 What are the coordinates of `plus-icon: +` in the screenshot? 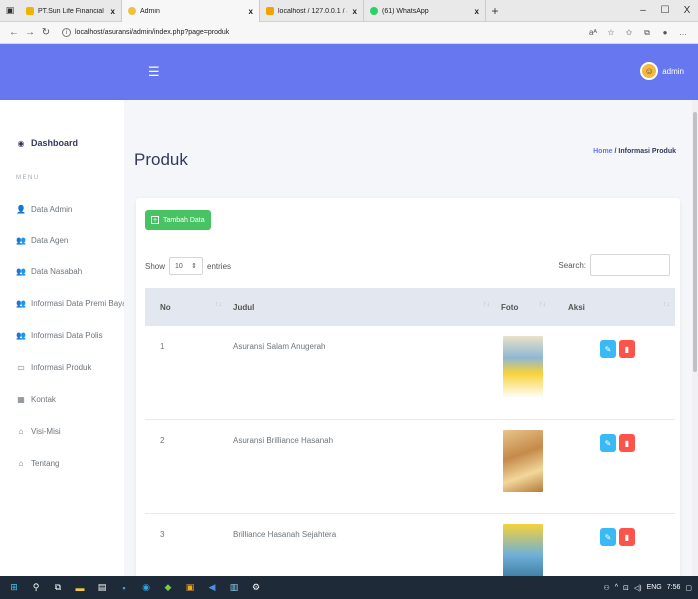 It's located at (155, 220).